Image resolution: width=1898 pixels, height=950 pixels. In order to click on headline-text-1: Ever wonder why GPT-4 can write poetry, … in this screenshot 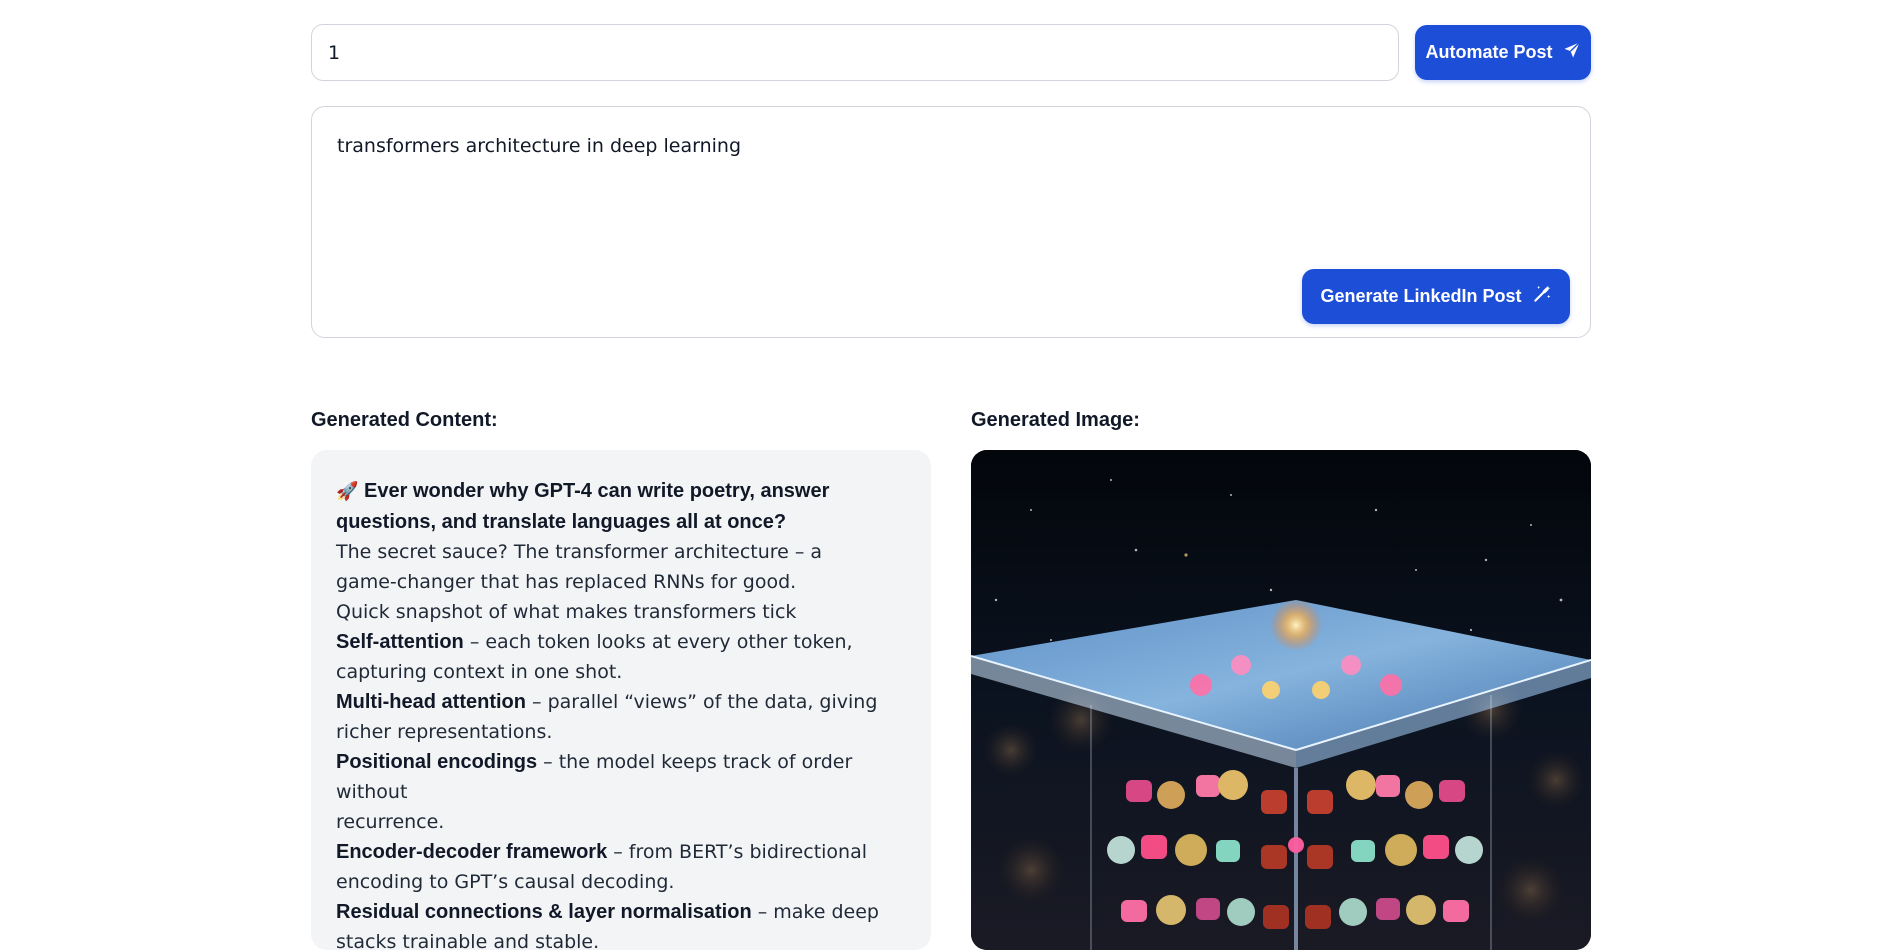, I will do `click(597, 491)`.